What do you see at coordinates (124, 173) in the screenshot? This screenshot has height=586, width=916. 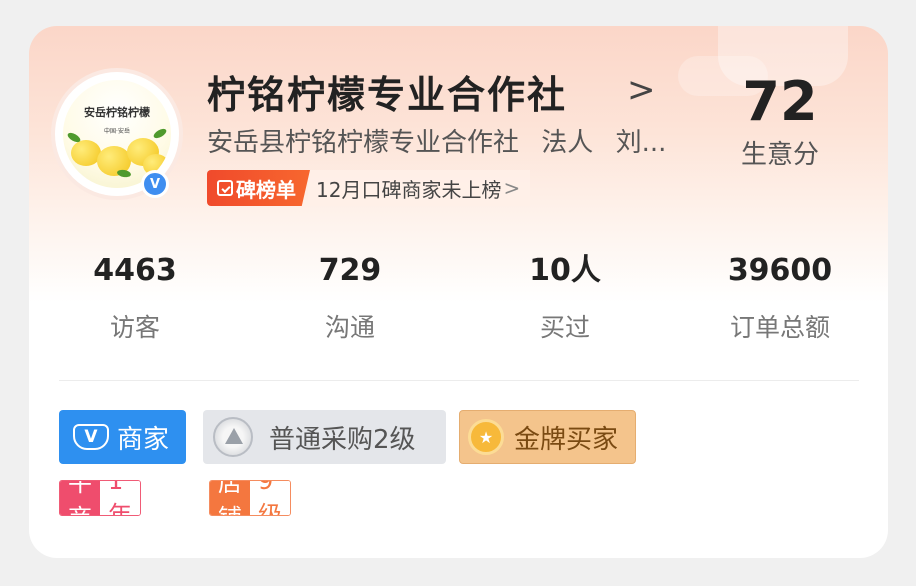 I see `leaf-icon` at bounding box center [124, 173].